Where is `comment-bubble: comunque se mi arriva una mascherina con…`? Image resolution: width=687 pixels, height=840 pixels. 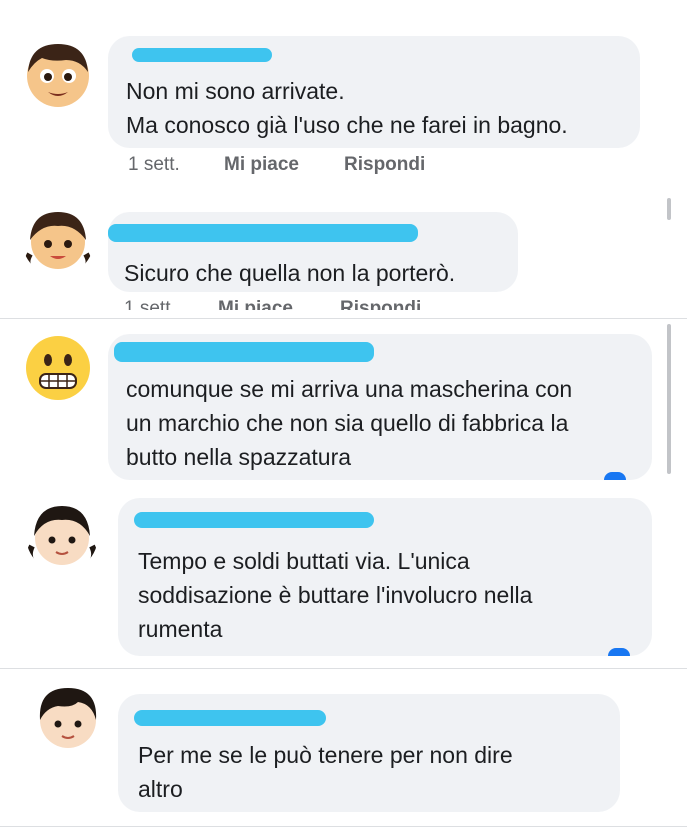
comment-bubble: comunque se mi arriva una mascherina con… is located at coordinates (380, 407).